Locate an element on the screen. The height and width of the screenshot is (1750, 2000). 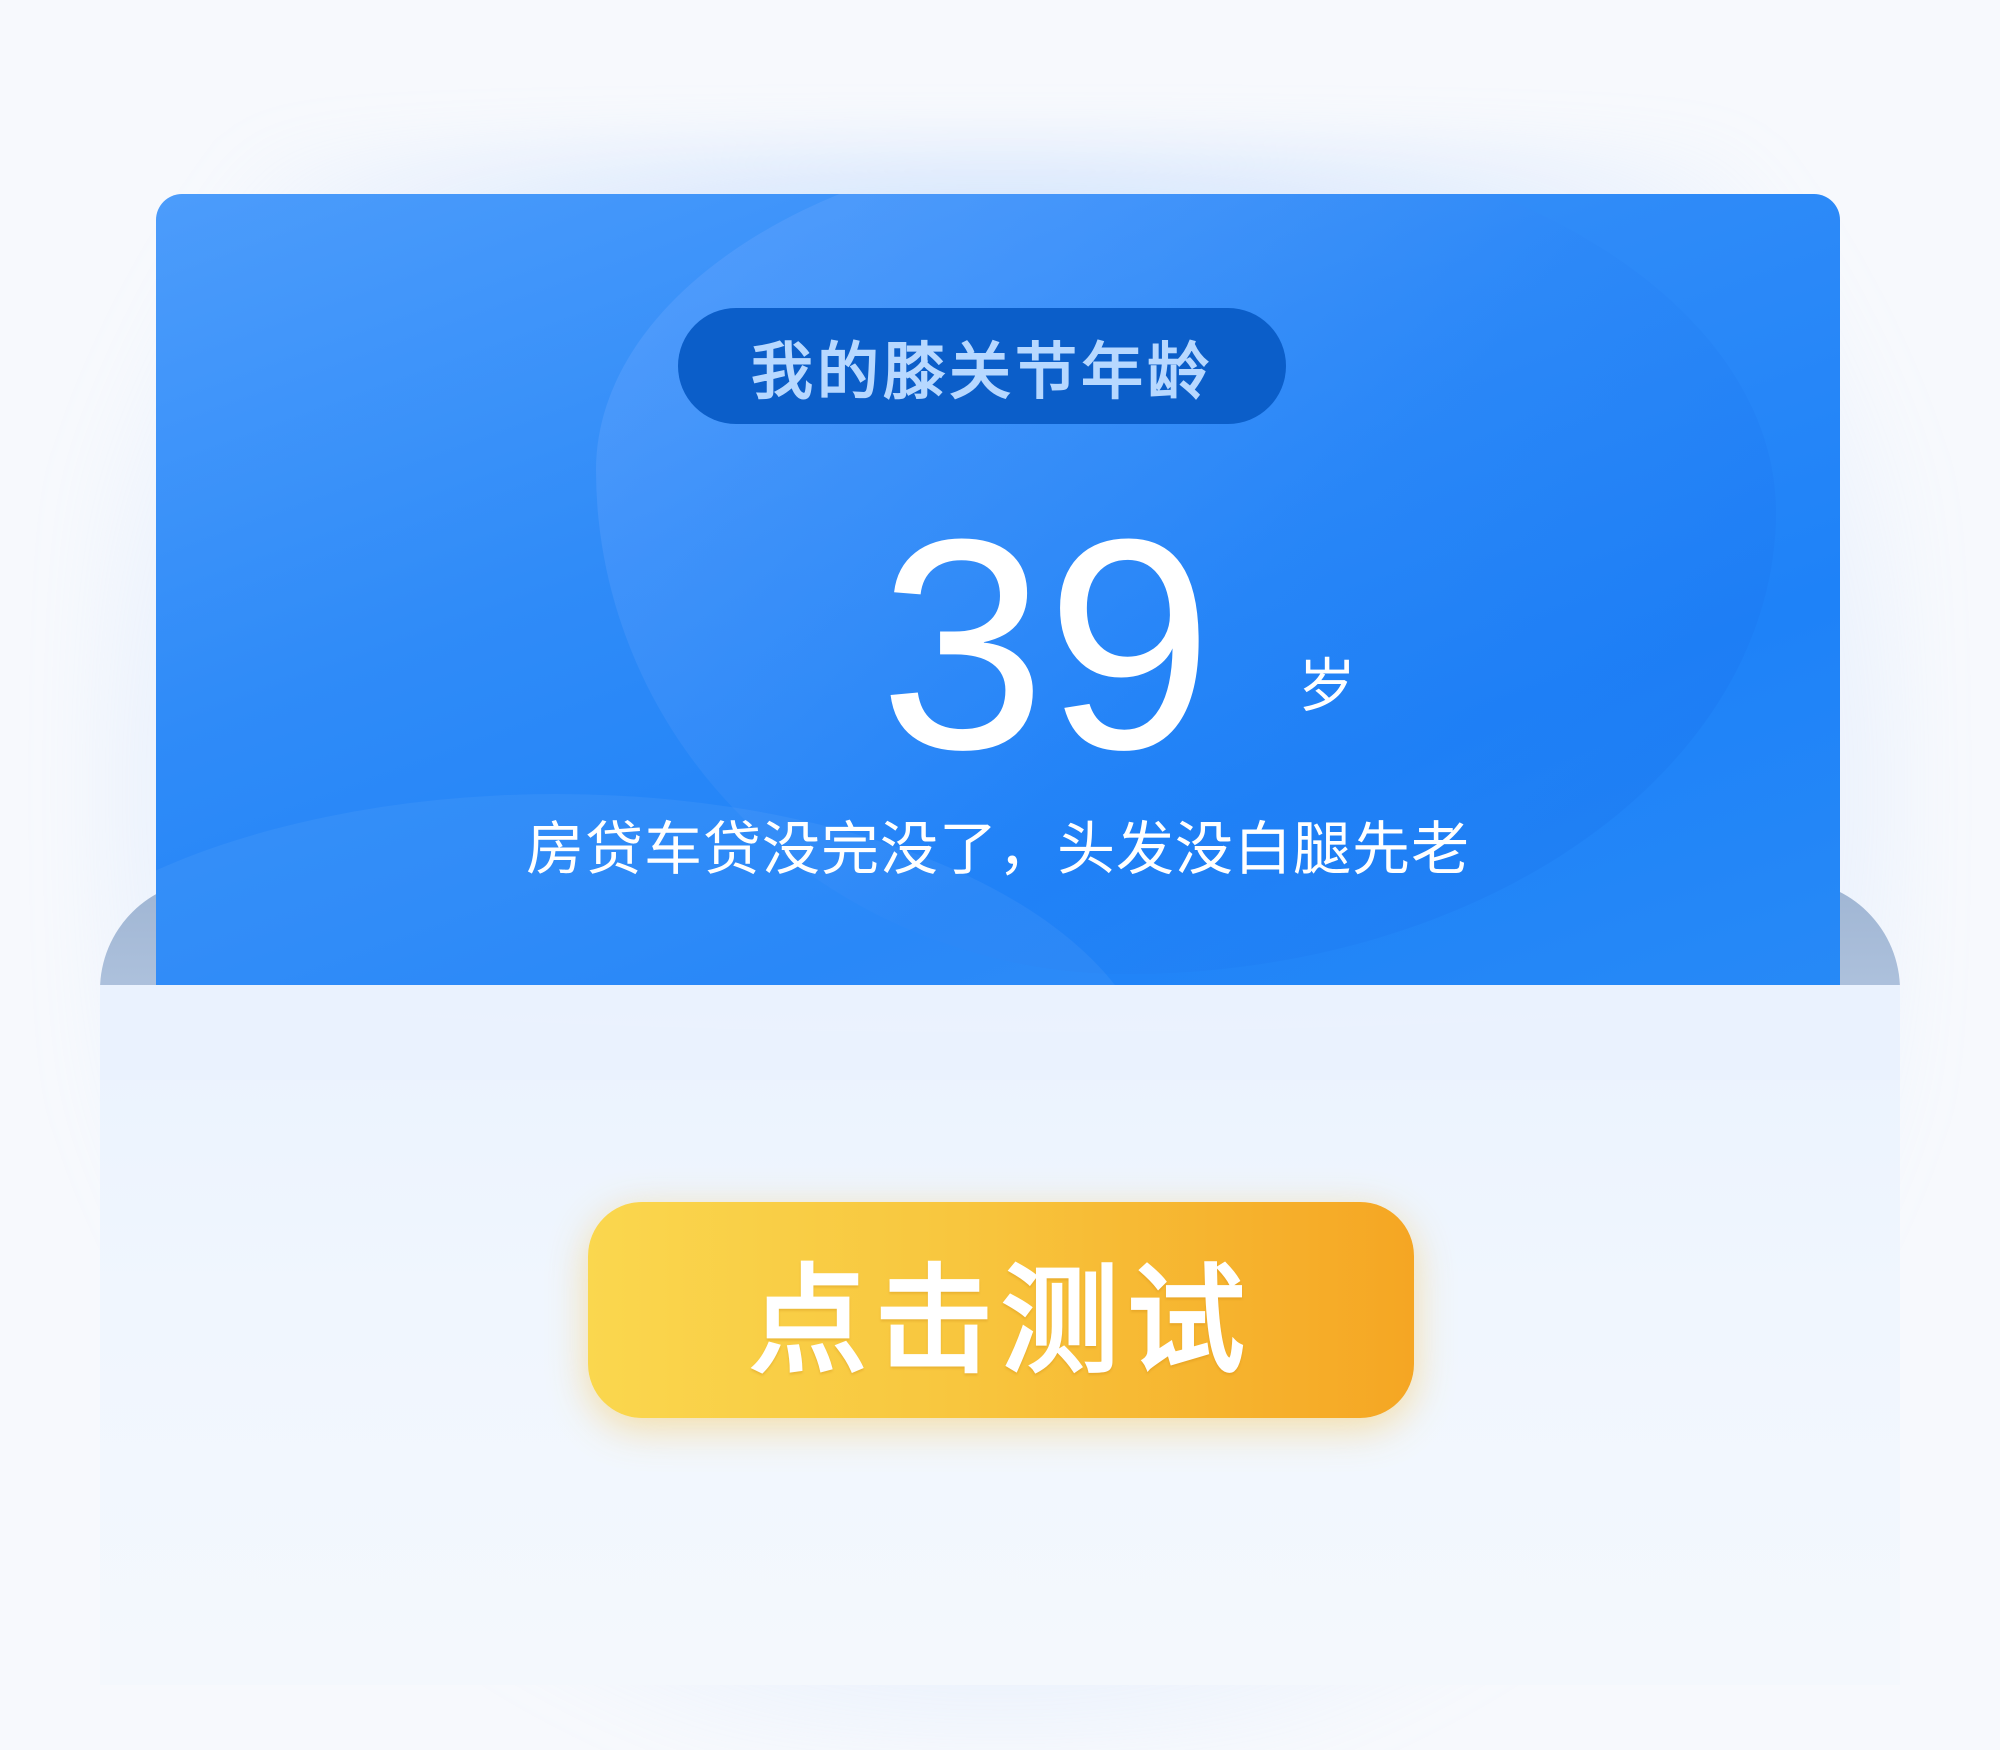
envelope-curve is located at coordinates (1000, 1037).